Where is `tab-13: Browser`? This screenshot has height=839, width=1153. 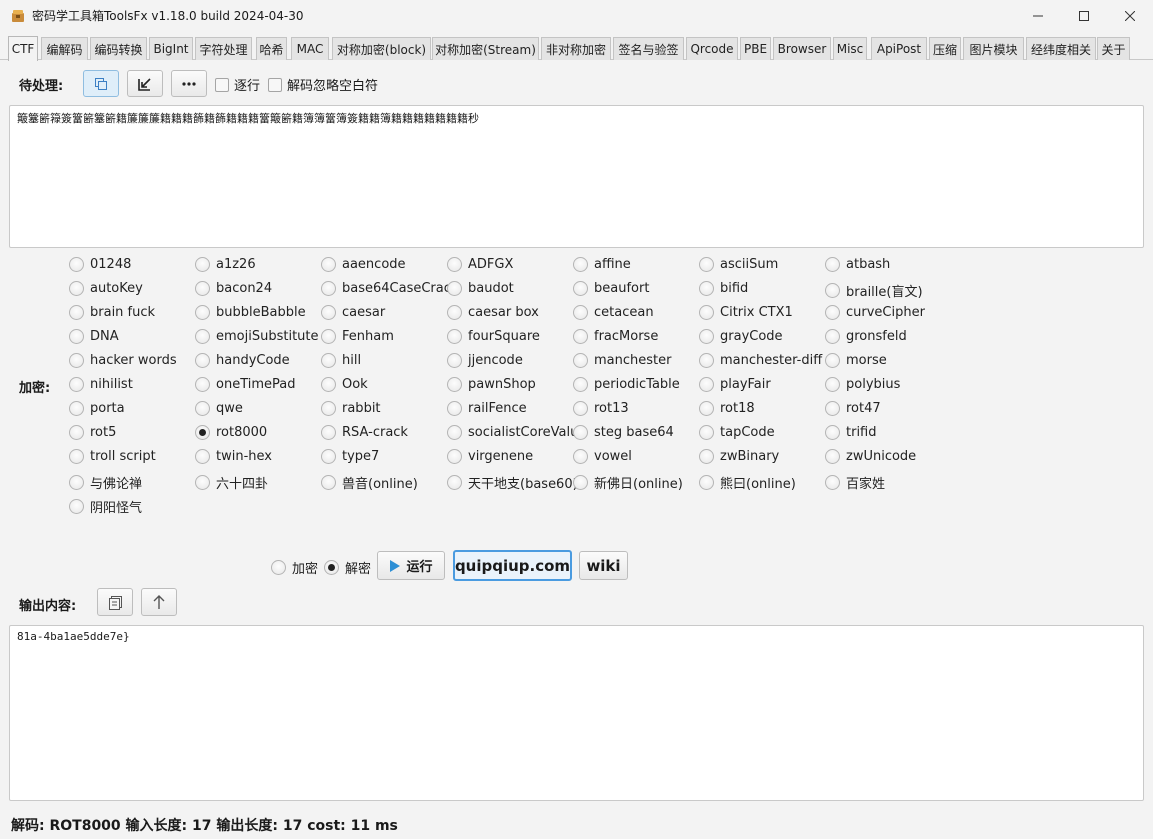 tab-13: Browser is located at coordinates (802, 48).